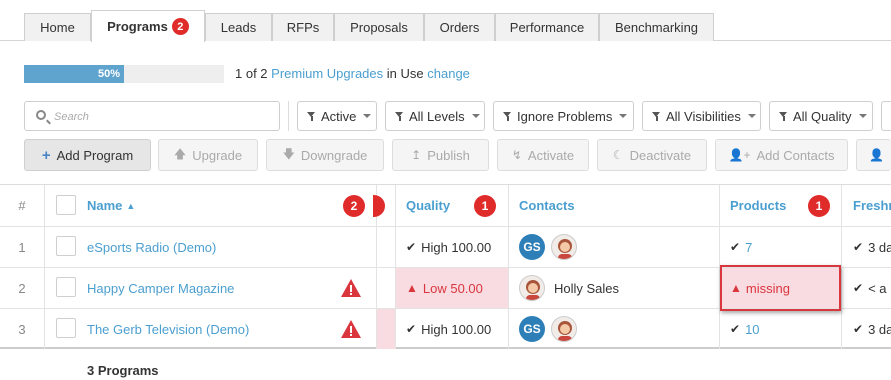  I want to click on filter-levels-dropdown: All Levels, so click(435, 116).